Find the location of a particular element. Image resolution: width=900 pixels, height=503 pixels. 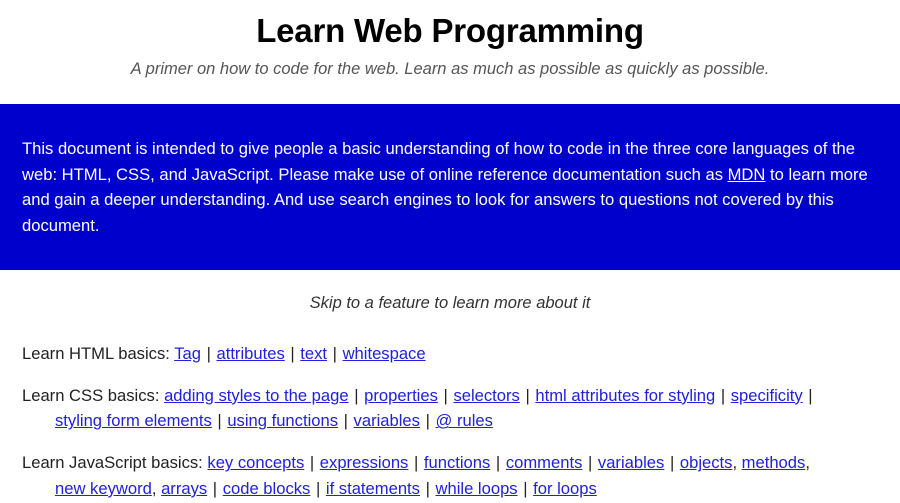

mdn-link: MDN is located at coordinates (747, 174).